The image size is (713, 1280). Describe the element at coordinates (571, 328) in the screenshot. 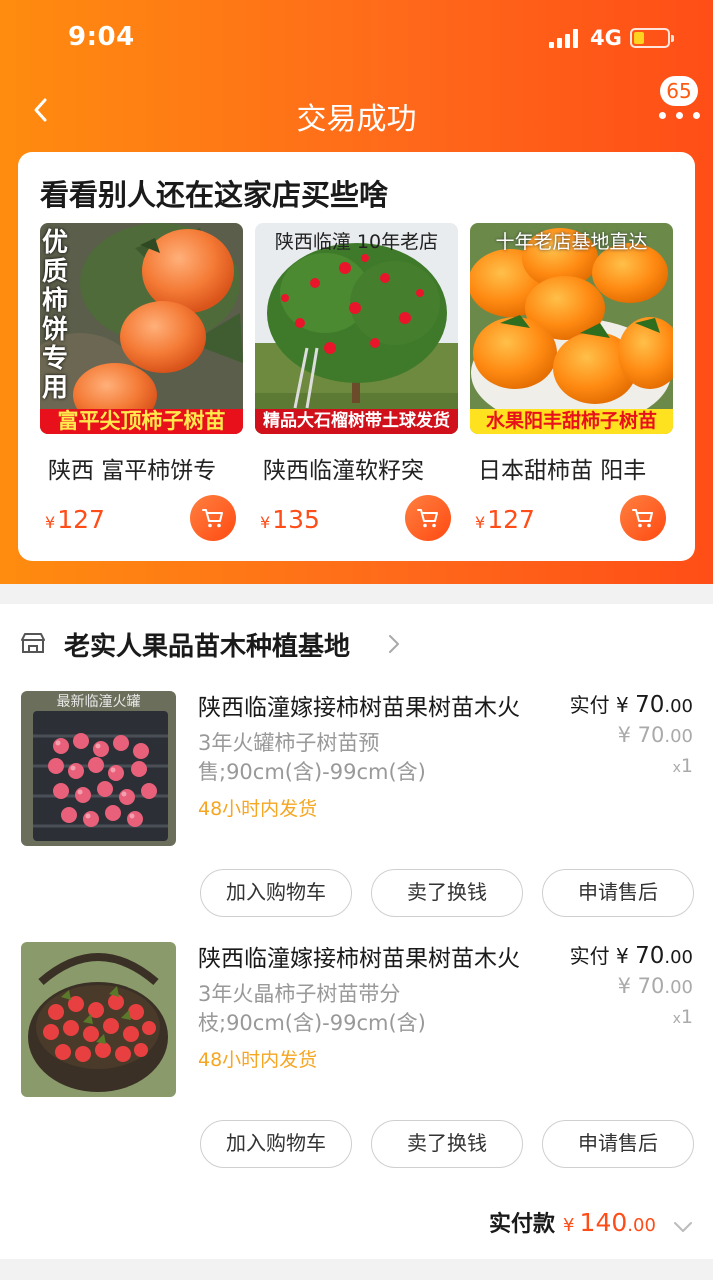

I see `product-image: 十年老店基地直达 水果阳丰甜柿子树苗` at that location.